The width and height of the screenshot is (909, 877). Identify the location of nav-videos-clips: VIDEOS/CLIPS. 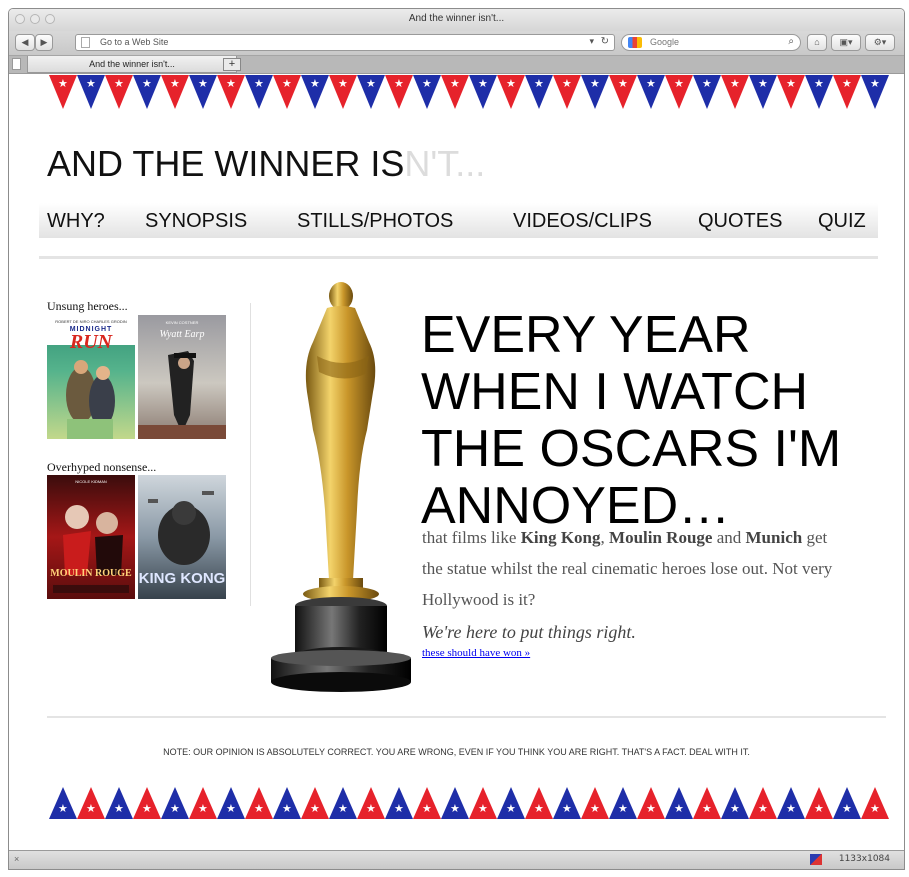
(582, 221).